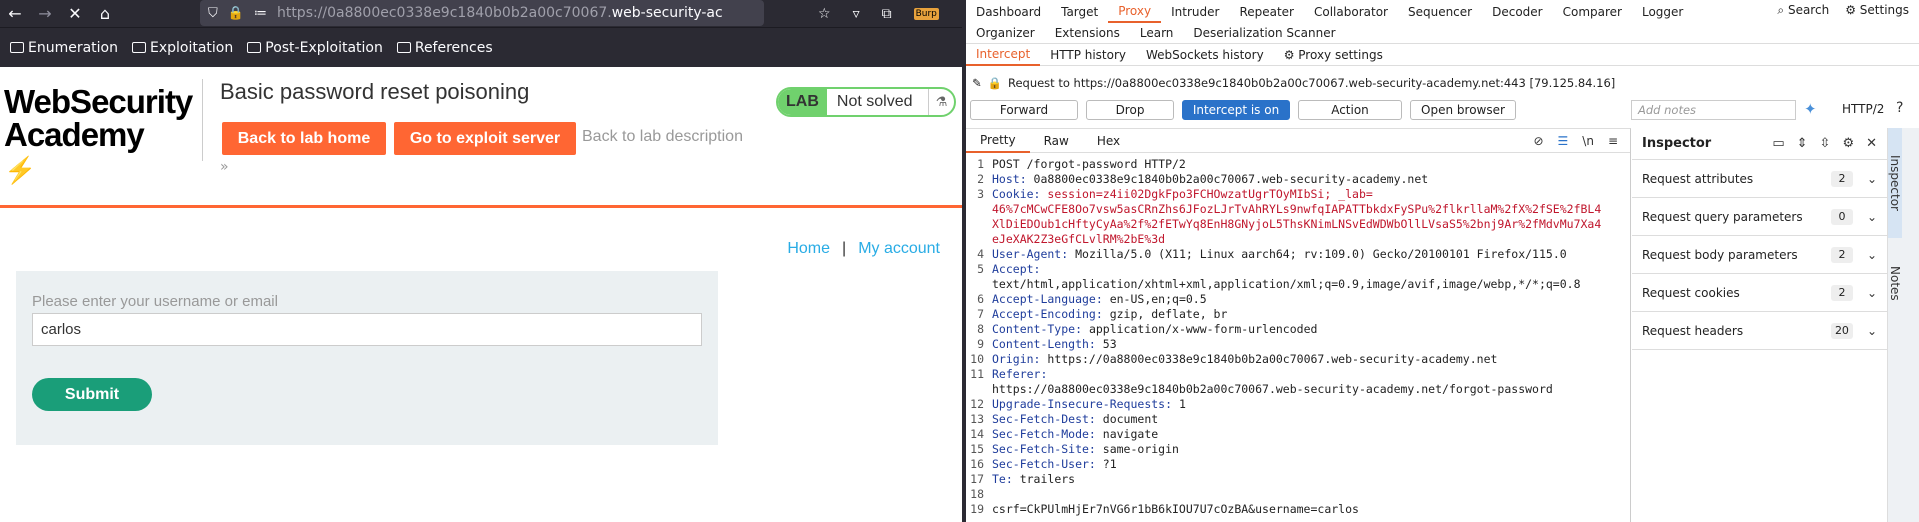 This screenshot has width=1919, height=522. I want to click on tab-pretty: Pretty, so click(998, 141).